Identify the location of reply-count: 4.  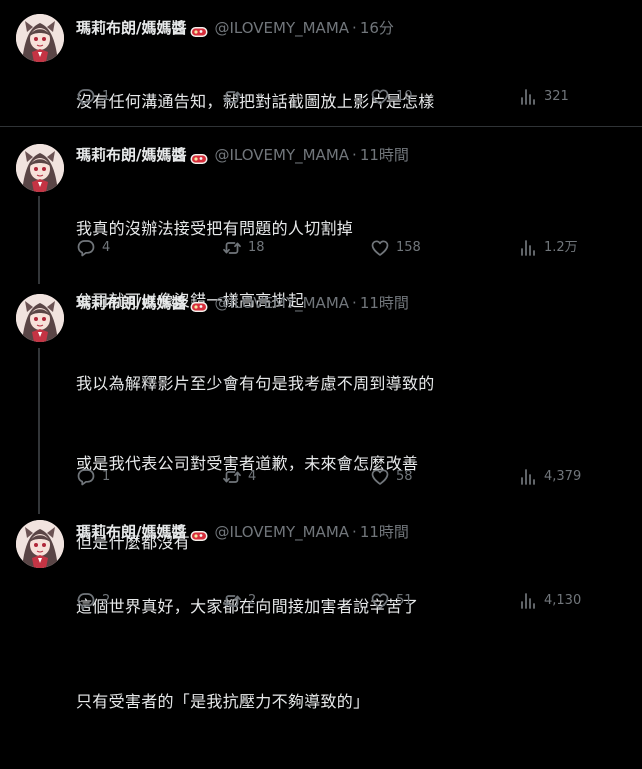
(106, 247).